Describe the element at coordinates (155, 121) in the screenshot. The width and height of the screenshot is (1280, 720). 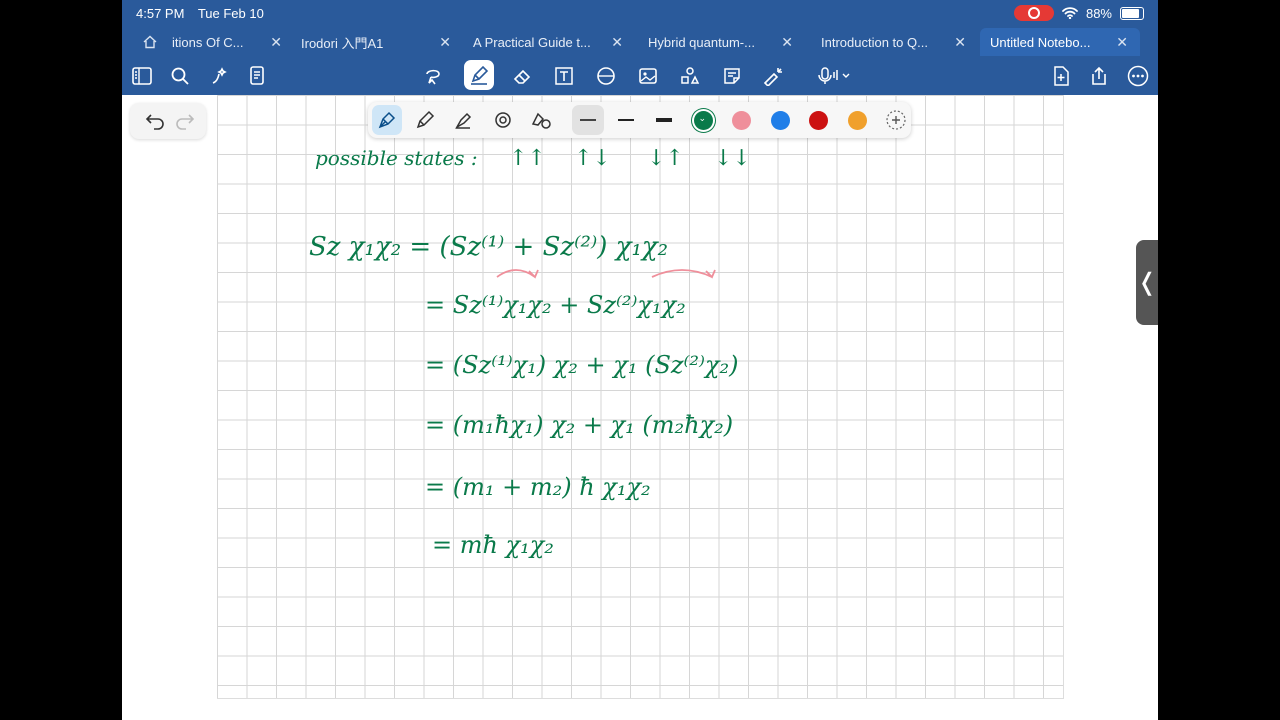
I see `undo-icon` at that location.